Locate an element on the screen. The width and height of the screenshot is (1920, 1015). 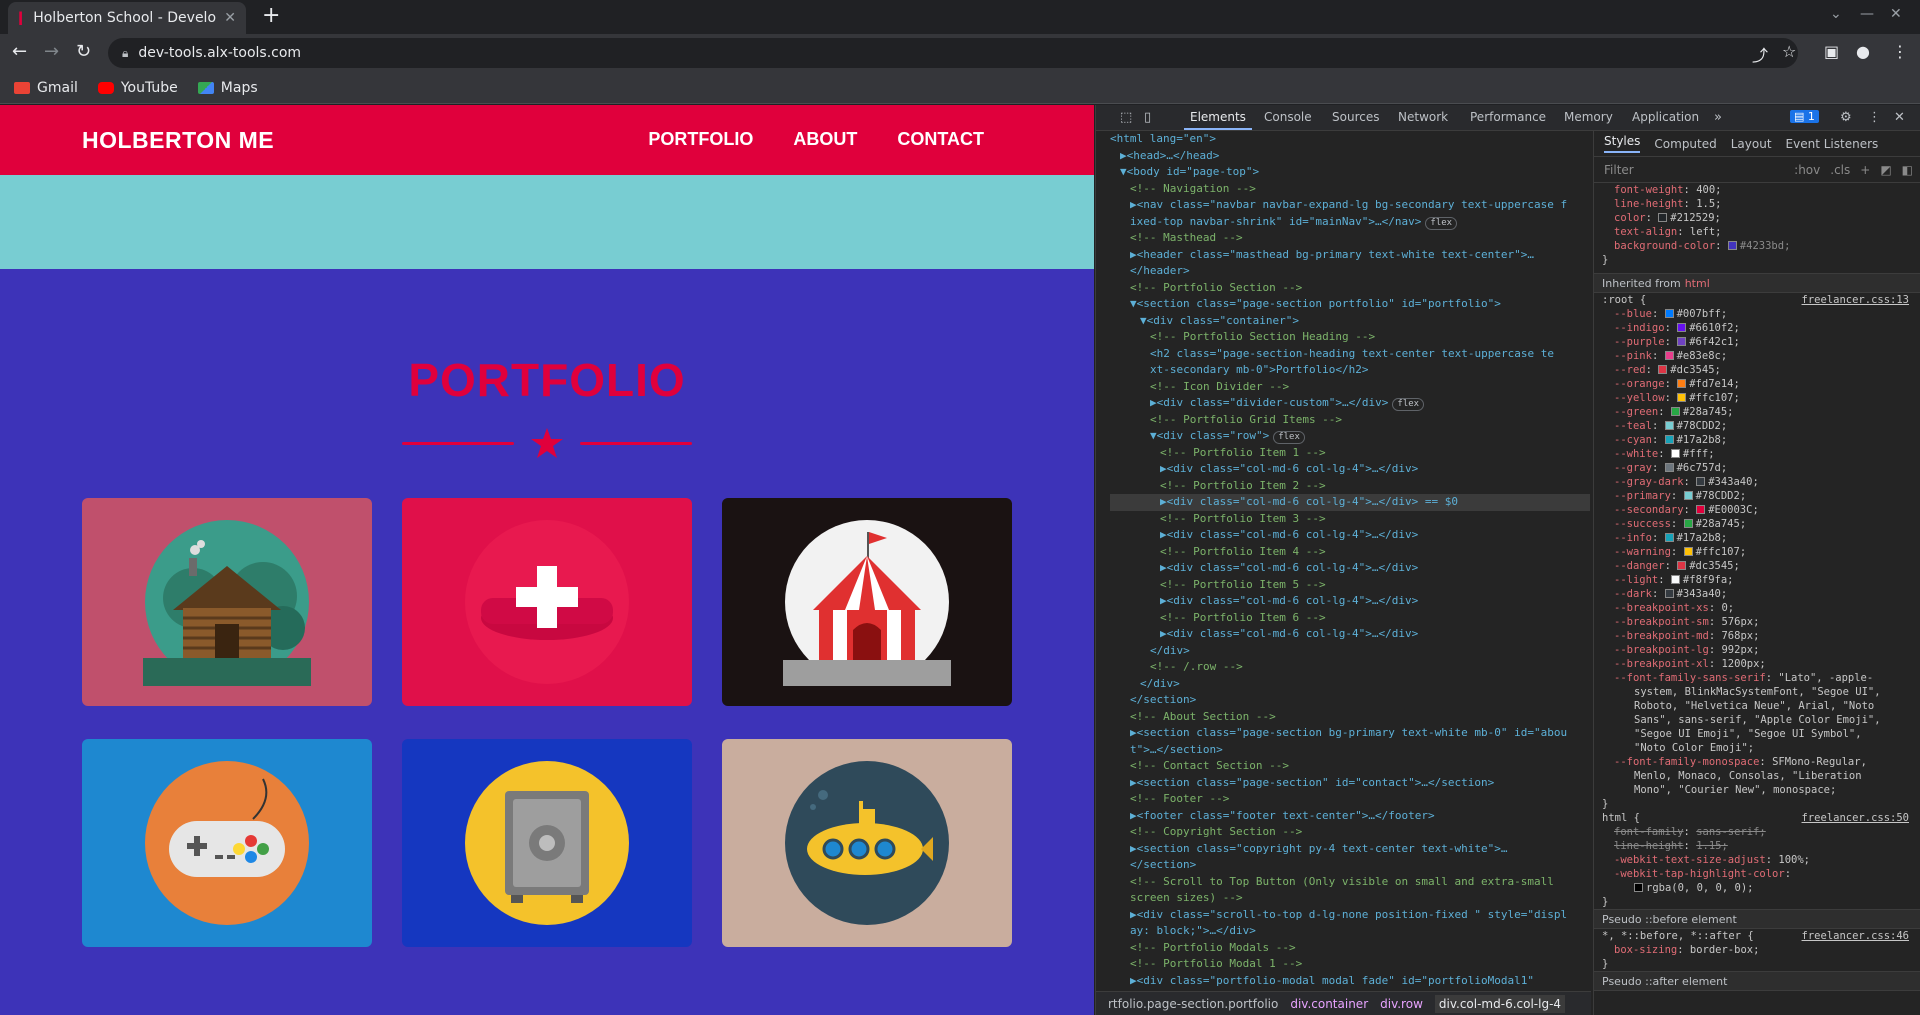
css-declaration: --primary: #78CDD2; is located at coordinates (1761, 496).